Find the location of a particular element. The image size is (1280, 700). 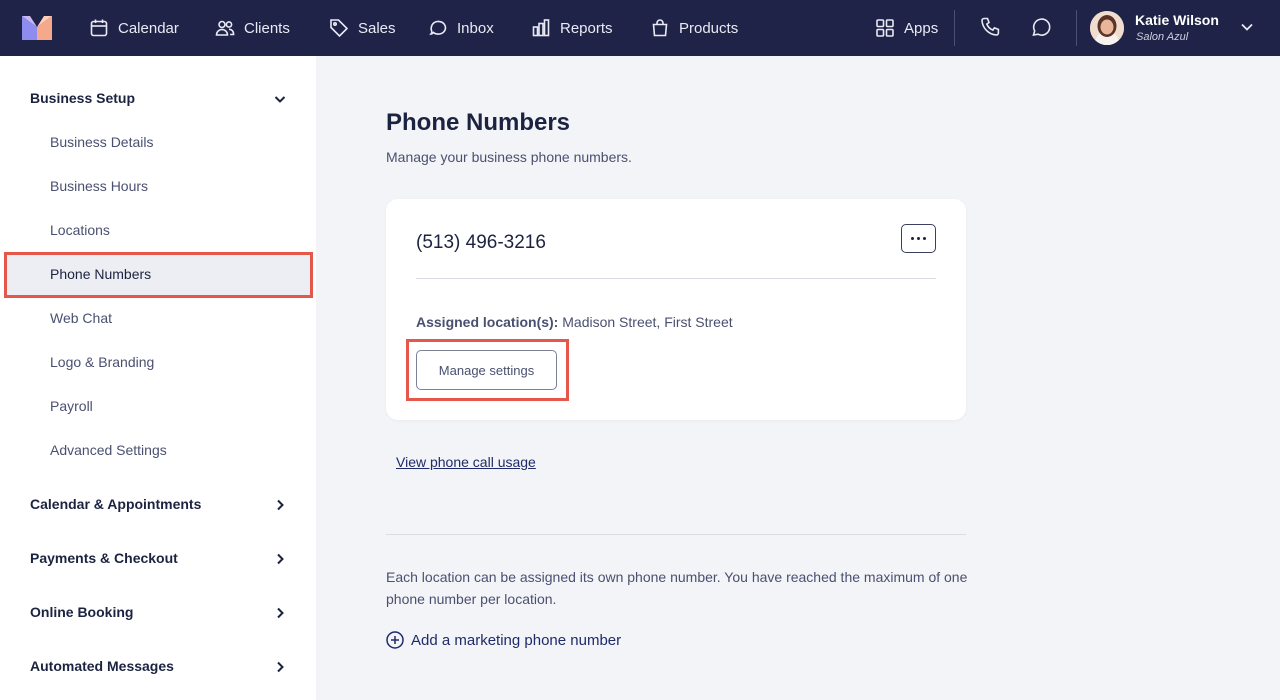

nav-inbox: Inbox is located at coordinates (461, 28).